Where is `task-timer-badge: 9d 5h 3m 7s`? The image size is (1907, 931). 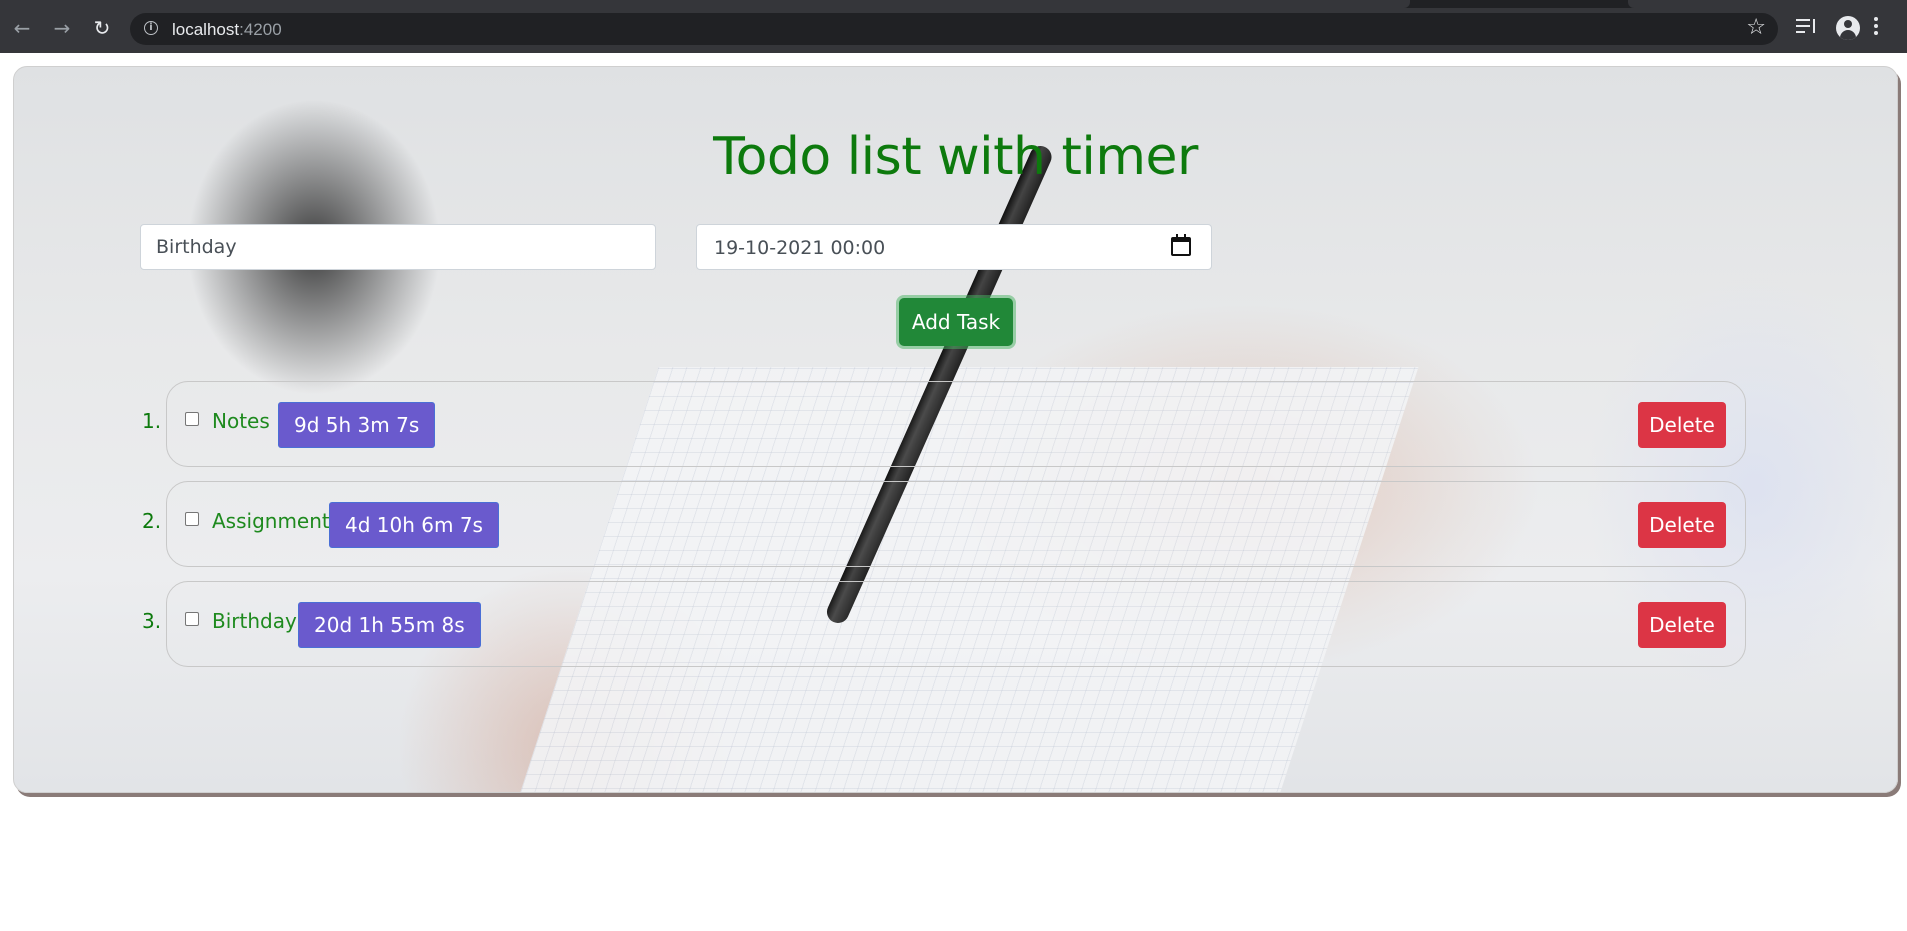 task-timer-badge: 9d 5h 3m 7s is located at coordinates (357, 425).